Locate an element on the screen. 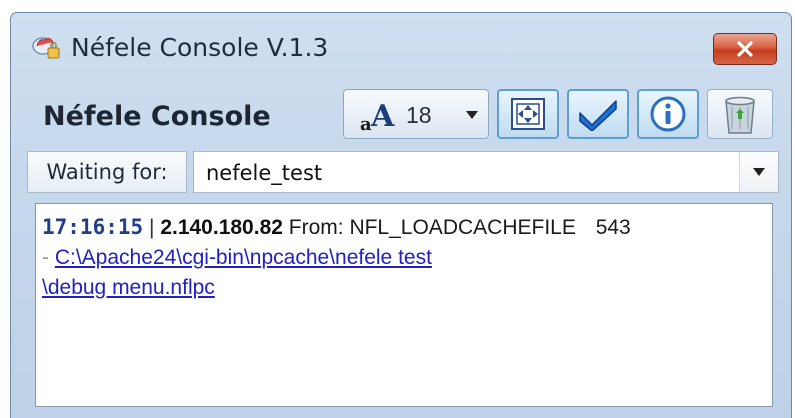  console-title: Néfele Console is located at coordinates (157, 116).